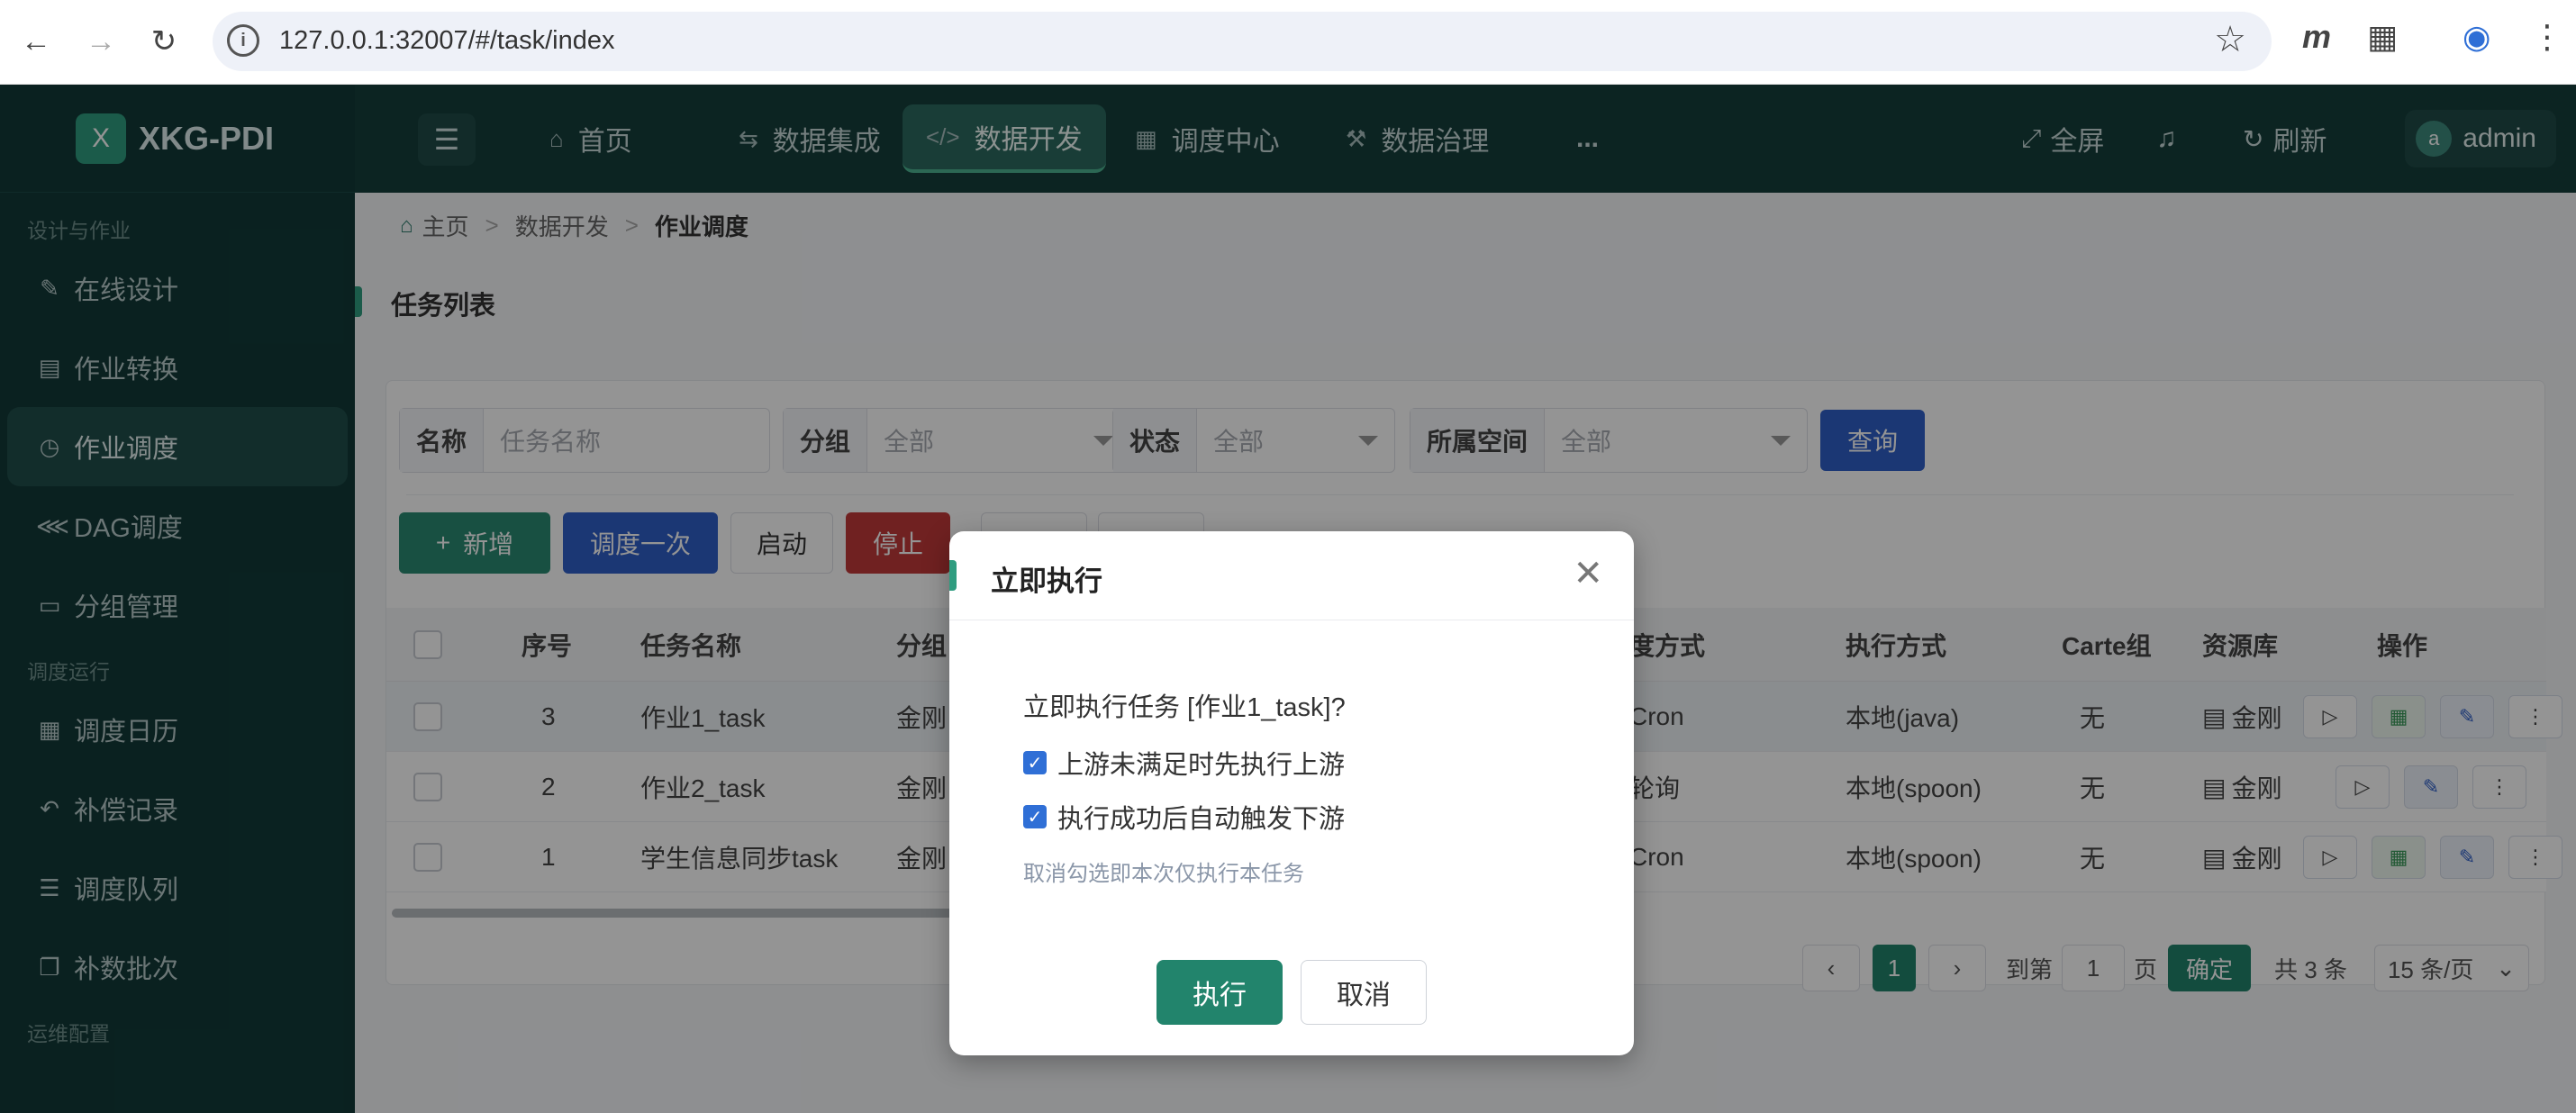  What do you see at coordinates (1201, 819) in the screenshot?
I see `checkbox-label: 执行成功后自动触发下游` at bounding box center [1201, 819].